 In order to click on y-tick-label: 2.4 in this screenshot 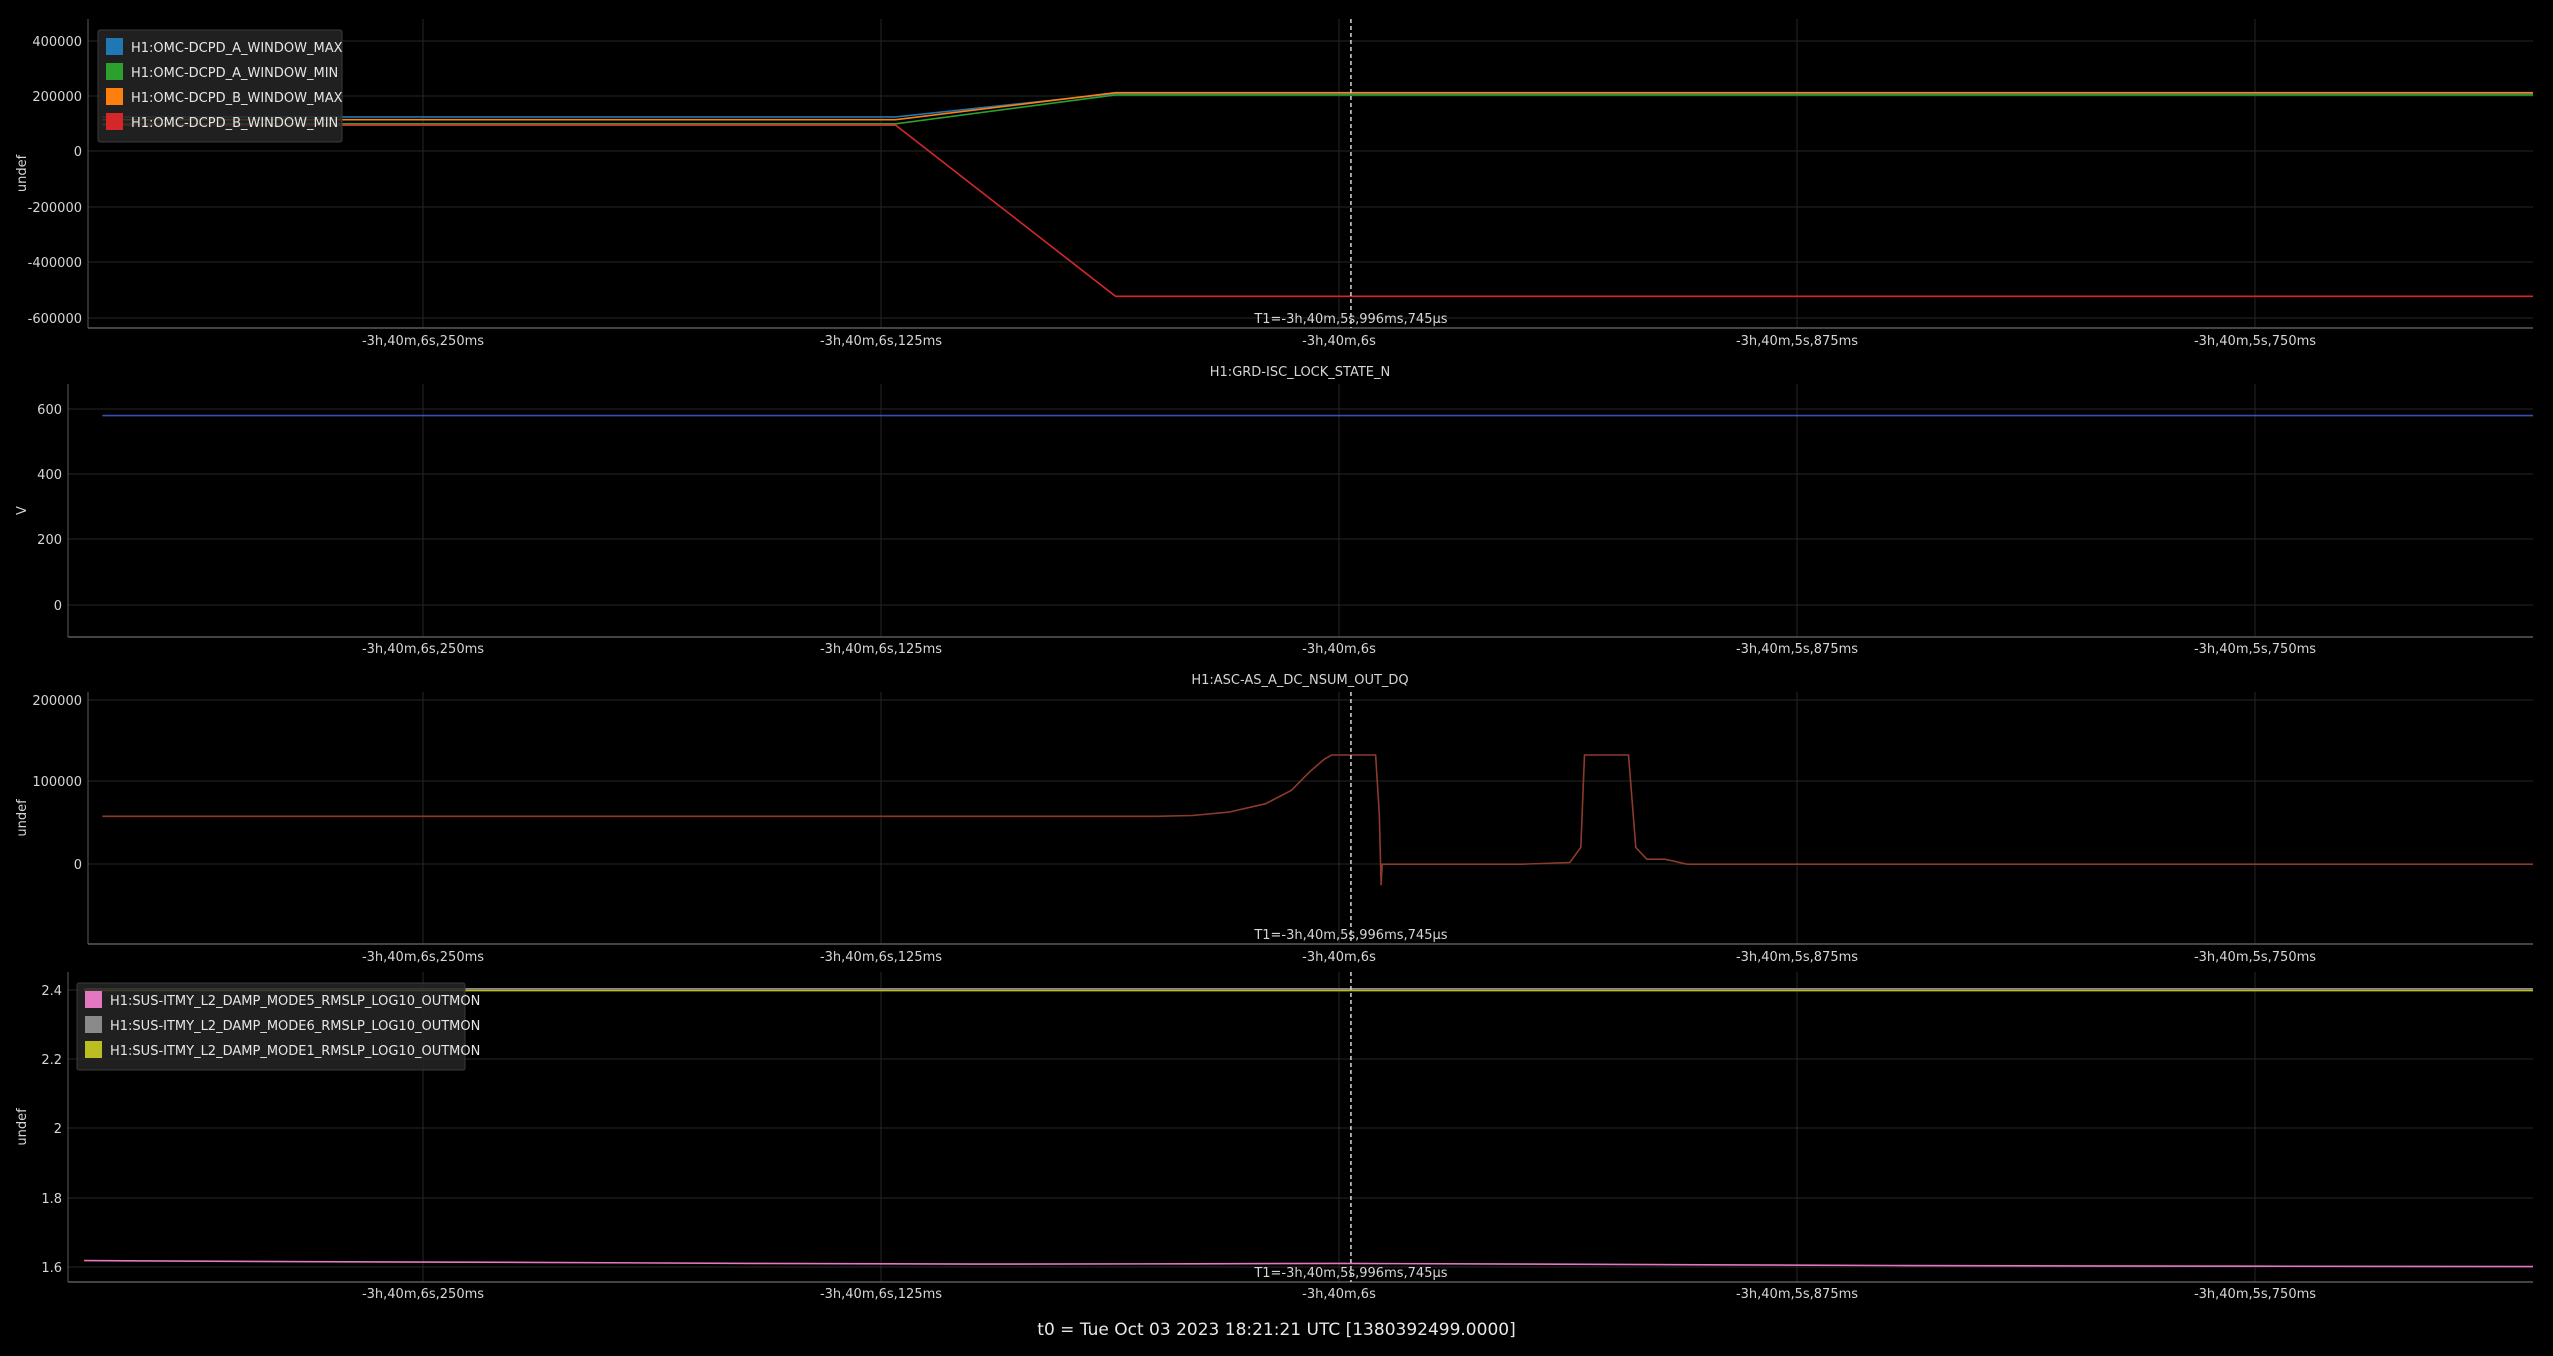, I will do `click(51, 991)`.